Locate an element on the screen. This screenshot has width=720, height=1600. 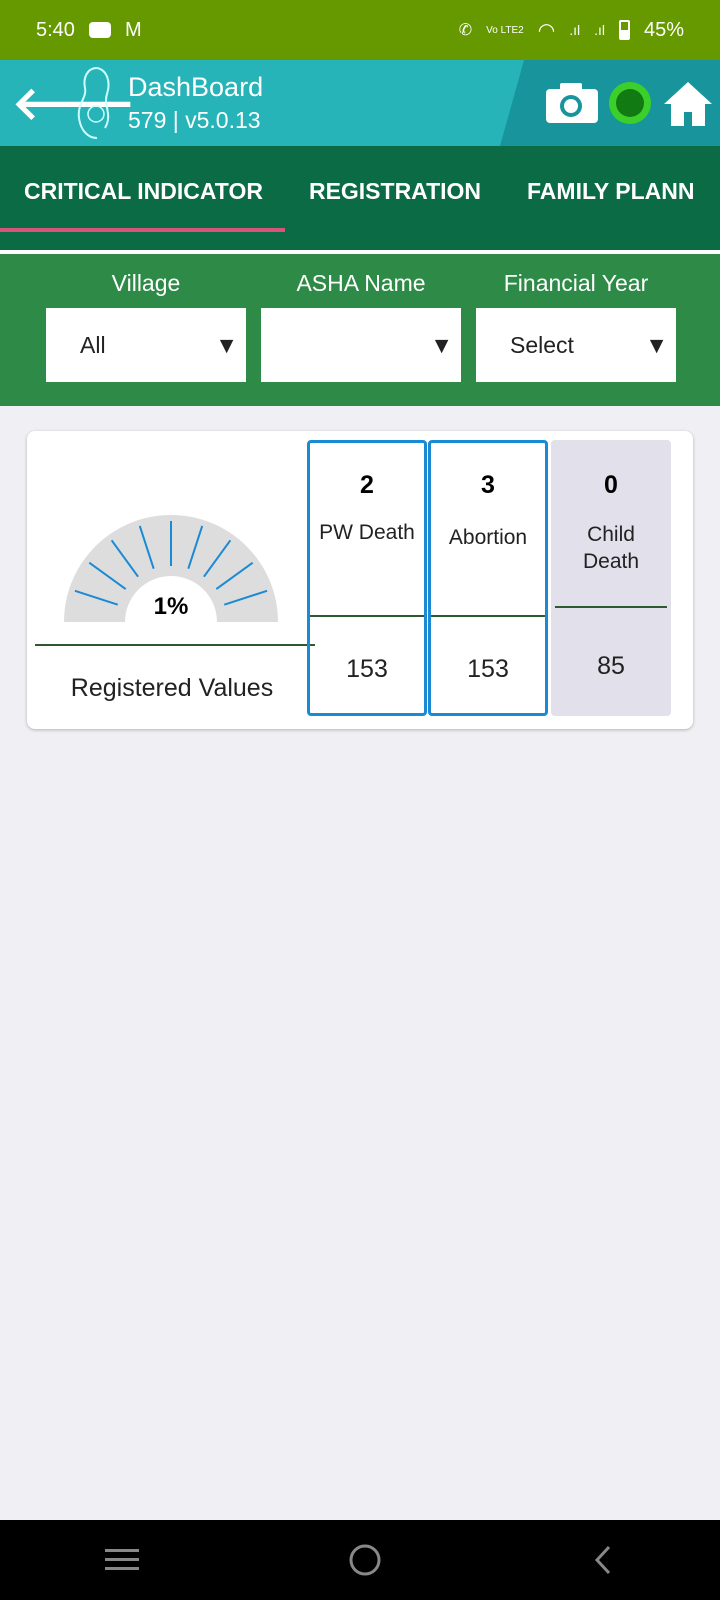
financial-year-value: Select is located at coordinates (542, 344).